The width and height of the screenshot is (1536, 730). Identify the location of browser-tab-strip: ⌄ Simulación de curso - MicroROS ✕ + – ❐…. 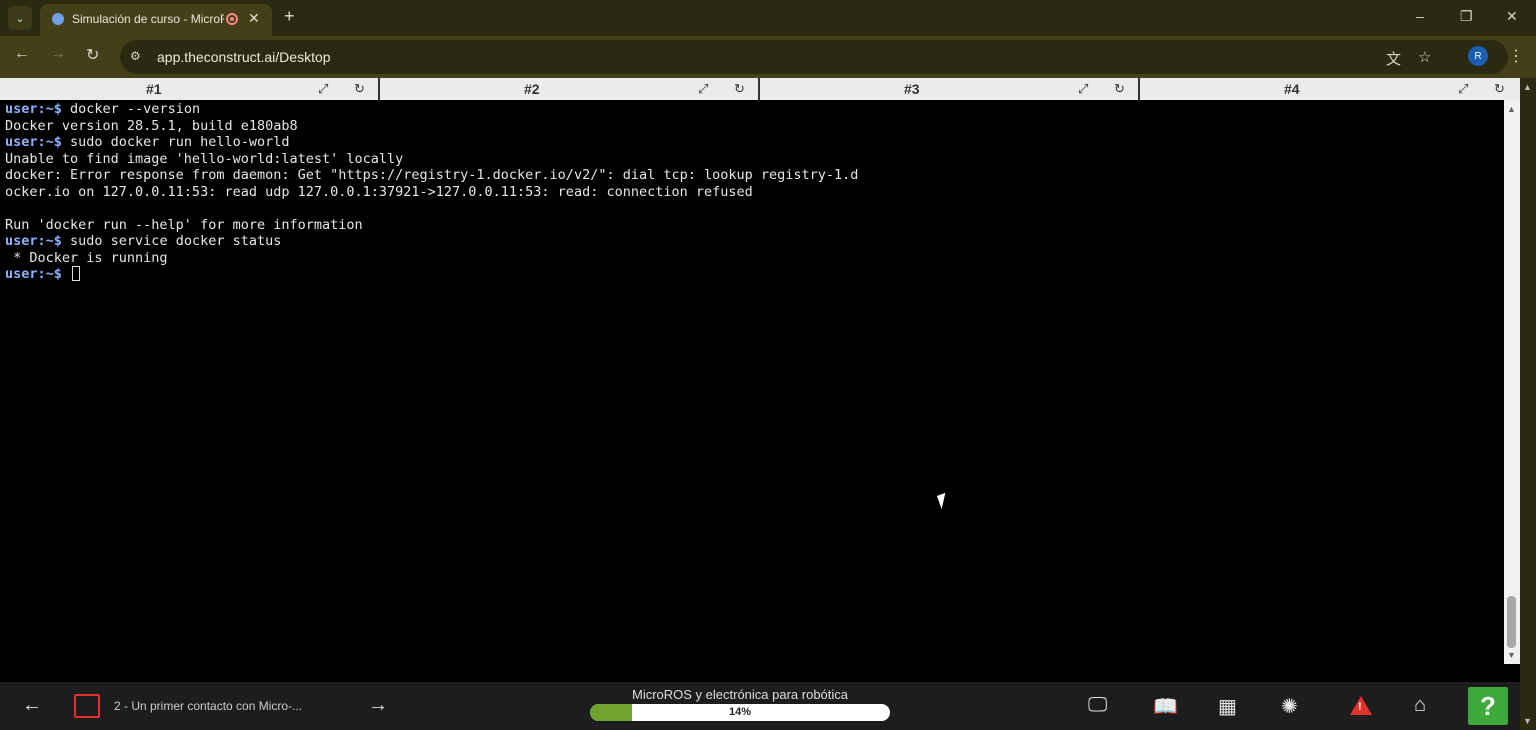
(768, 18).